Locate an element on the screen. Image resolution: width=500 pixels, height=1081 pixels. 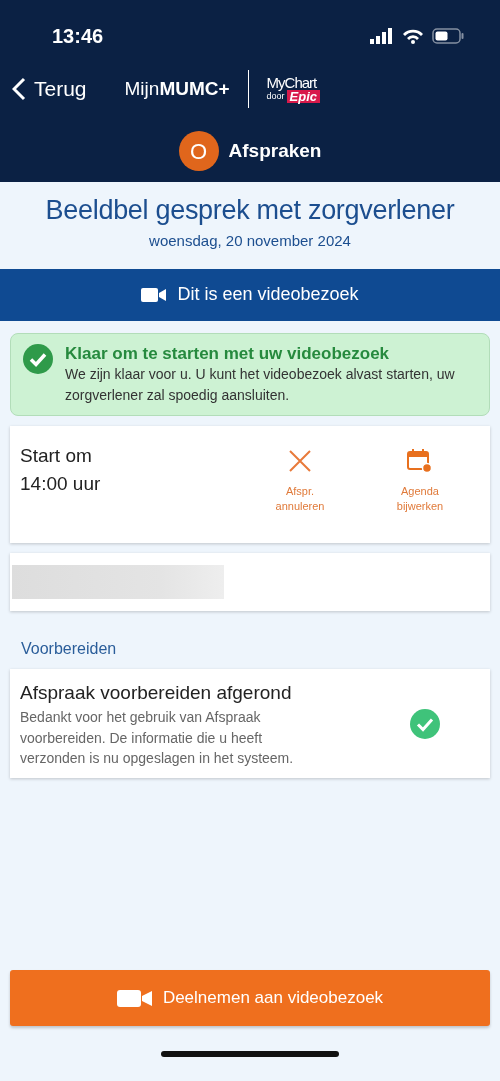
wifi-icon is located at coordinates (413, 36).